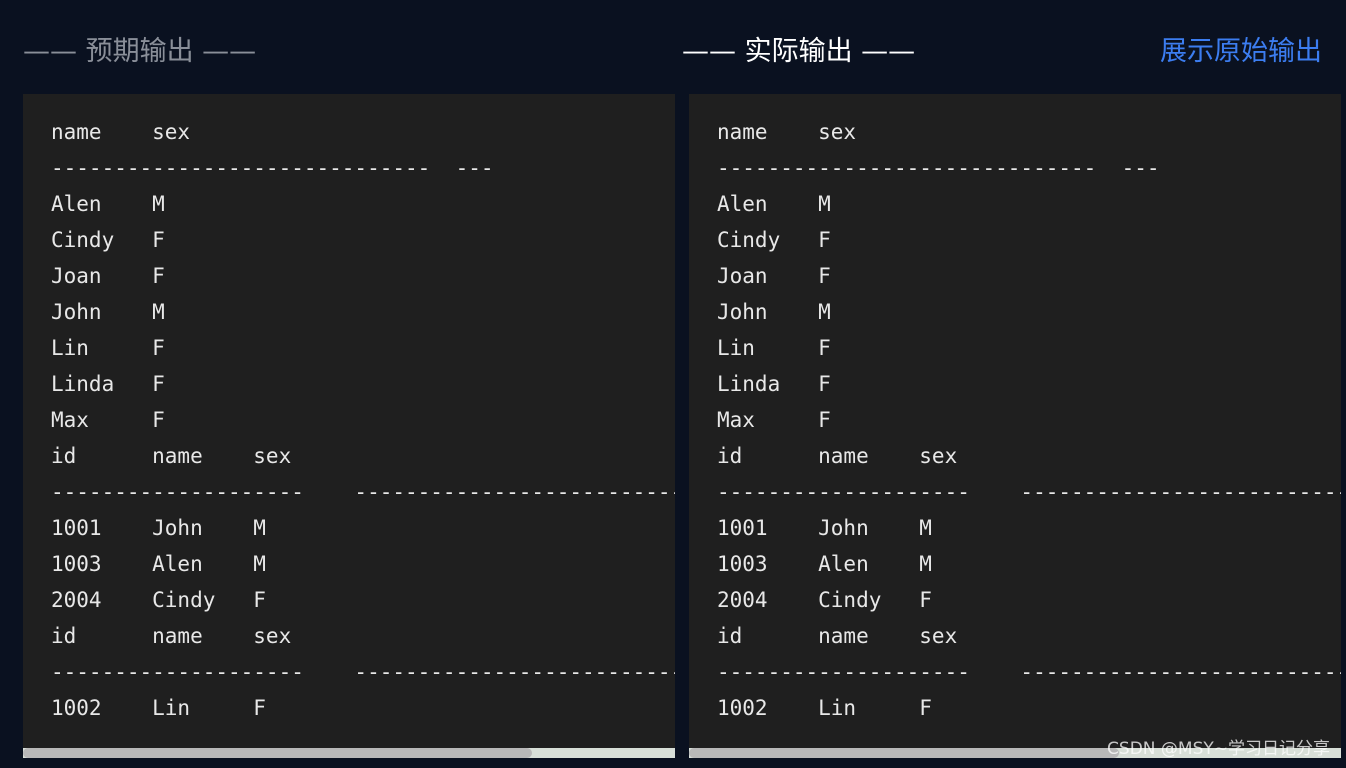  Describe the element at coordinates (140, 51) in the screenshot. I see `expected-output-heading: —— 预期输出 ——` at that location.